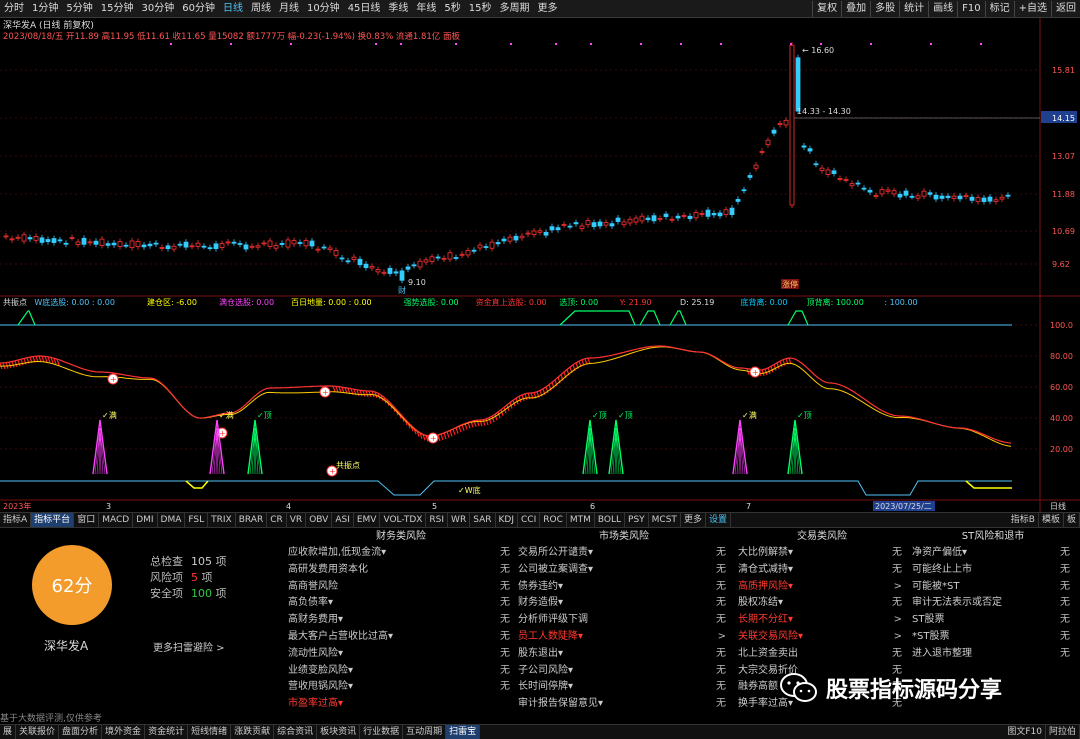 This screenshot has height=739, width=1080. I want to click on bottom-tab: 盘面分析, so click(81, 732).